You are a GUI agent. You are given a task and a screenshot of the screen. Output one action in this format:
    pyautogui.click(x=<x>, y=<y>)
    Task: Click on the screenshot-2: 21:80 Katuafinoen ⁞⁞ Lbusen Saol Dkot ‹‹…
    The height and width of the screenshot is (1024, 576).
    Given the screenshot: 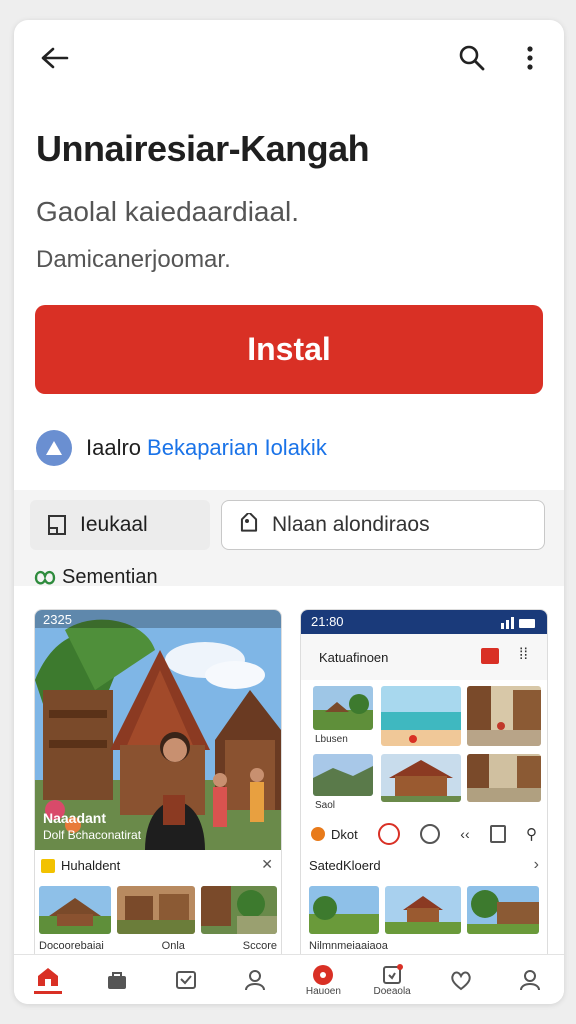 What is the action you would take?
    pyautogui.click(x=424, y=785)
    